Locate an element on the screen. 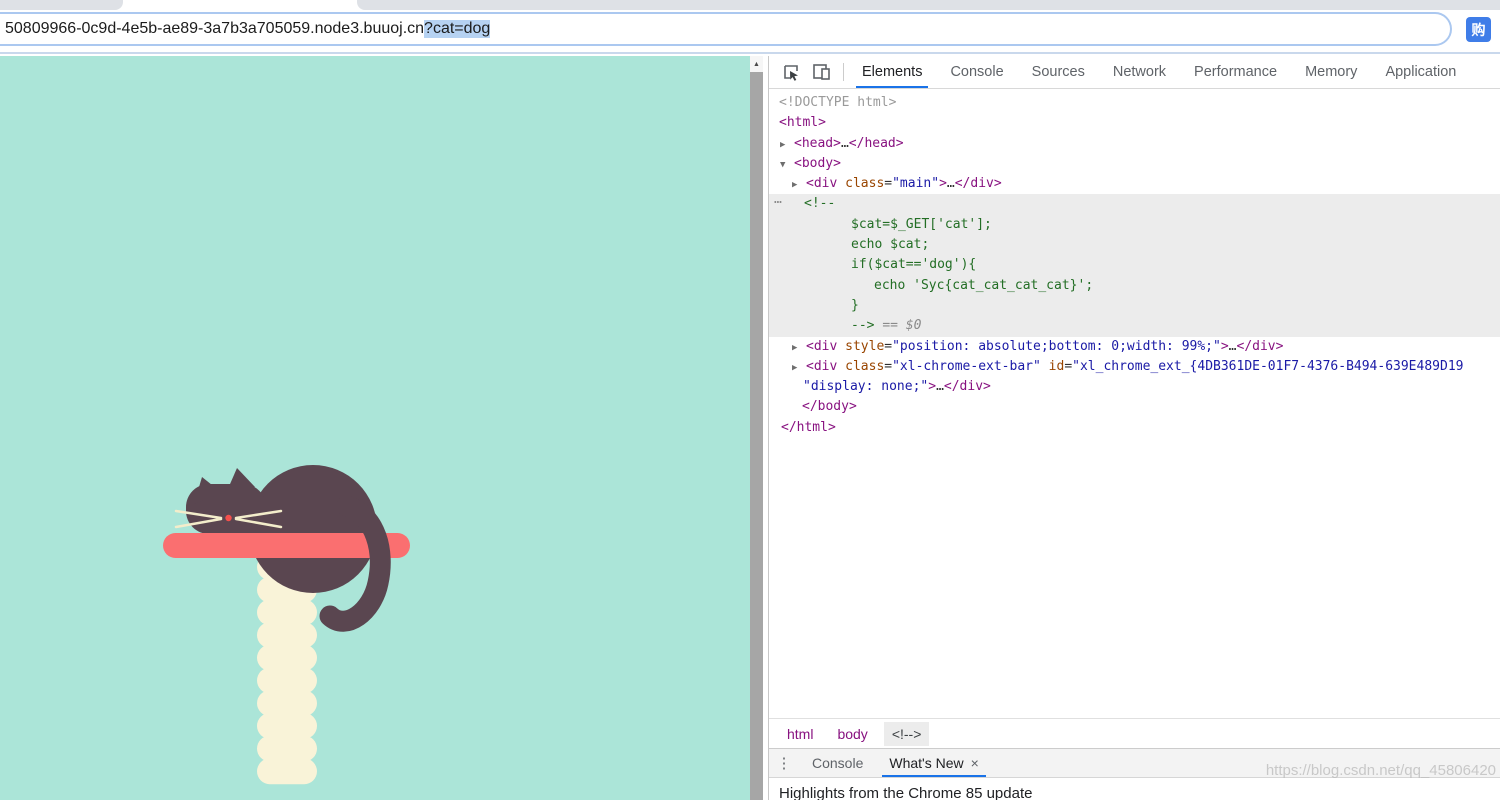  dom-tree-row: ▶ <div class="main">…</div> is located at coordinates (1134, 184).